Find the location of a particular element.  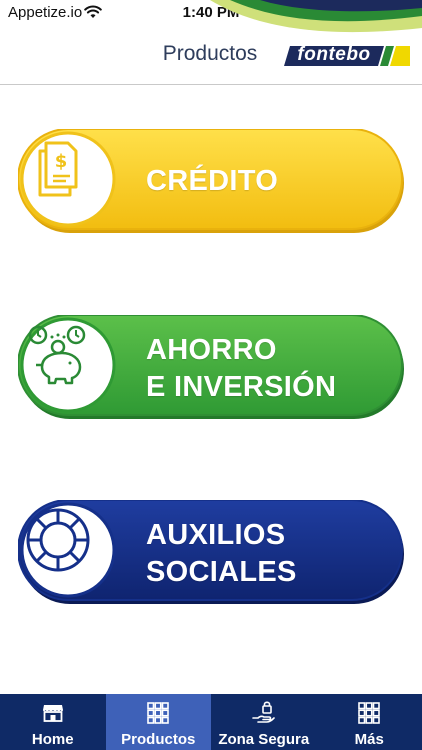

tab-home: Home is located at coordinates (53, 722).